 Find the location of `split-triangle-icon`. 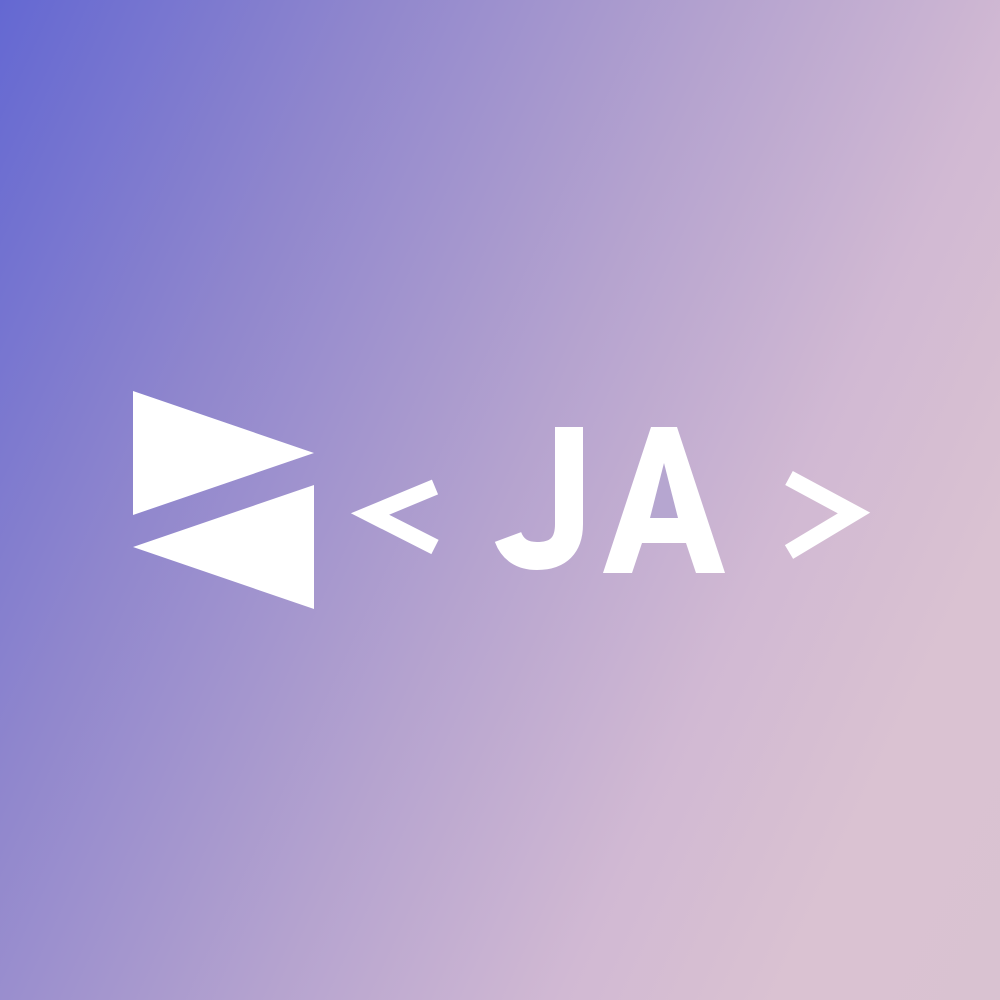

split-triangle-icon is located at coordinates (223, 500).